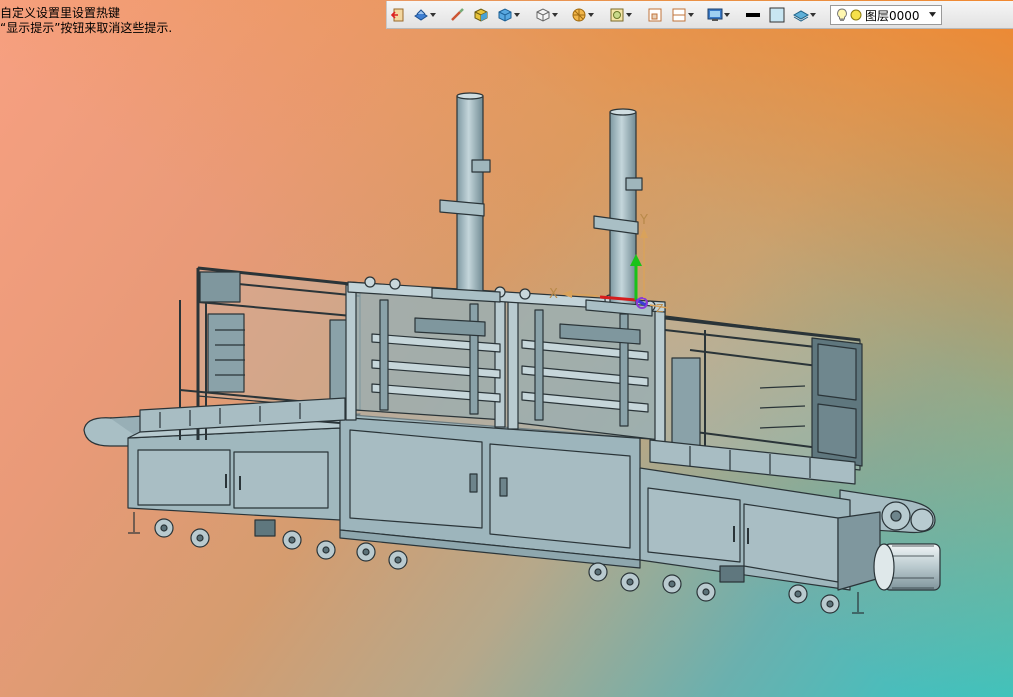 The image size is (1013, 697). What do you see at coordinates (801, 16) in the screenshot?
I see `layer-stack-icon` at bounding box center [801, 16].